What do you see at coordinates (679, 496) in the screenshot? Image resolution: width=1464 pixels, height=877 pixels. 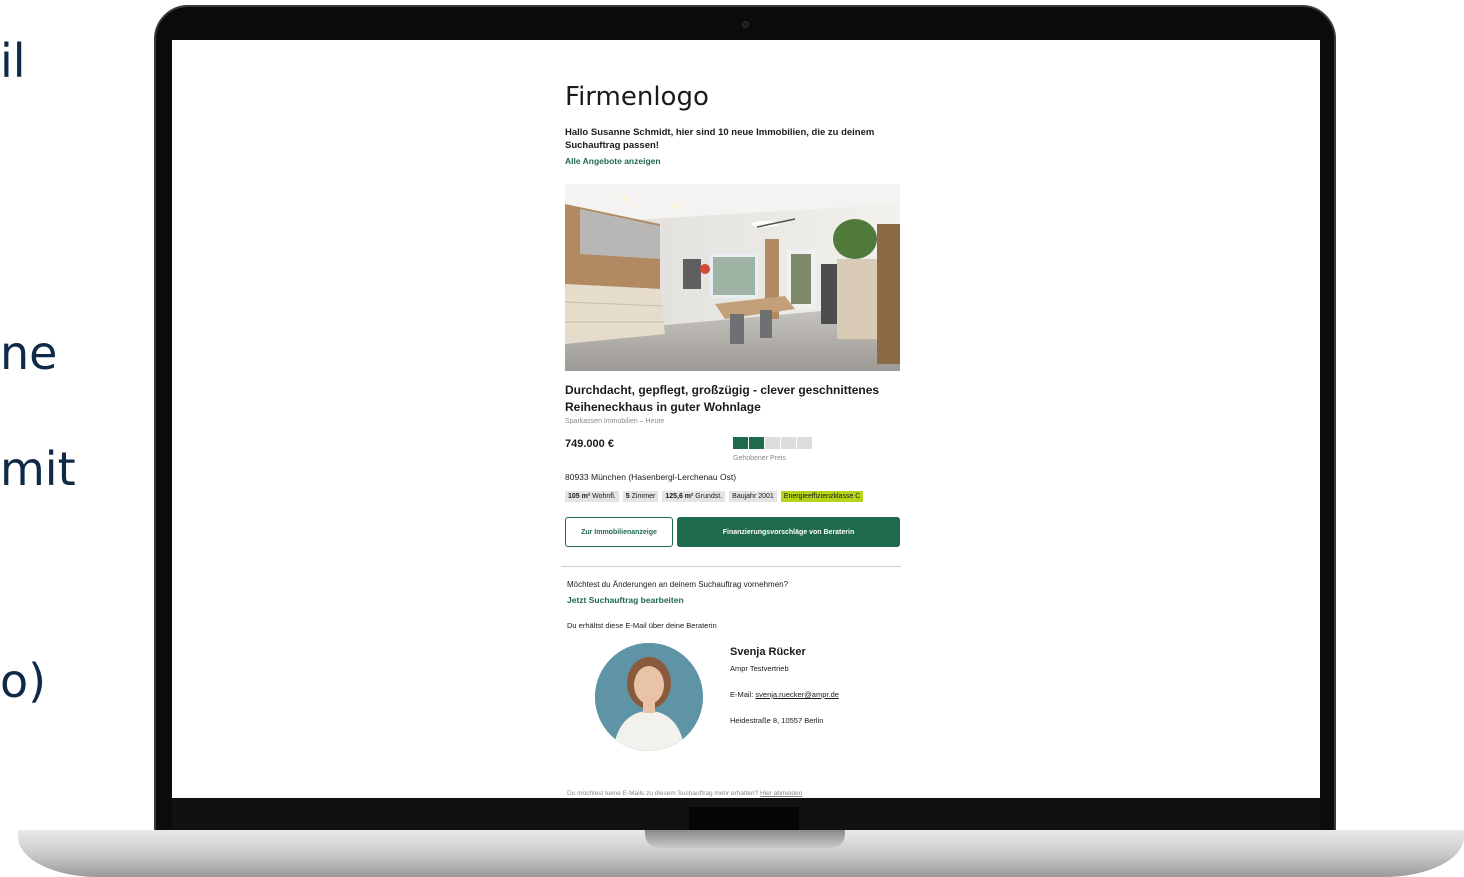 I see `listing-tag-value: 125,6 m²` at bounding box center [679, 496].